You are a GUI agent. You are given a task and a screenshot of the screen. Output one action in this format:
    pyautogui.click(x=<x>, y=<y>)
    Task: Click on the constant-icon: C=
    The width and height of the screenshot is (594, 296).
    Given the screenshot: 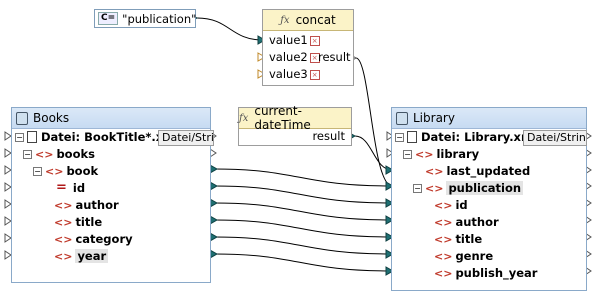 What is the action you would take?
    pyautogui.click(x=108, y=18)
    